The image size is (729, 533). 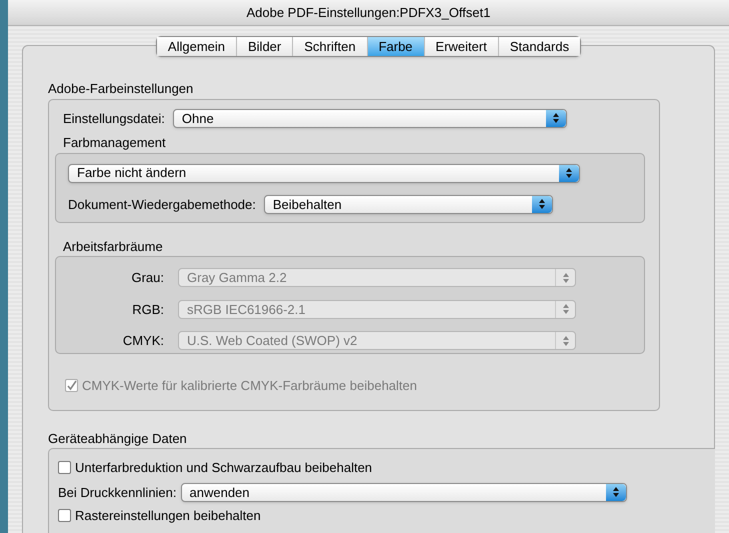 What do you see at coordinates (403, 492) in the screenshot?
I see `popup-menu: anwenden` at bounding box center [403, 492].